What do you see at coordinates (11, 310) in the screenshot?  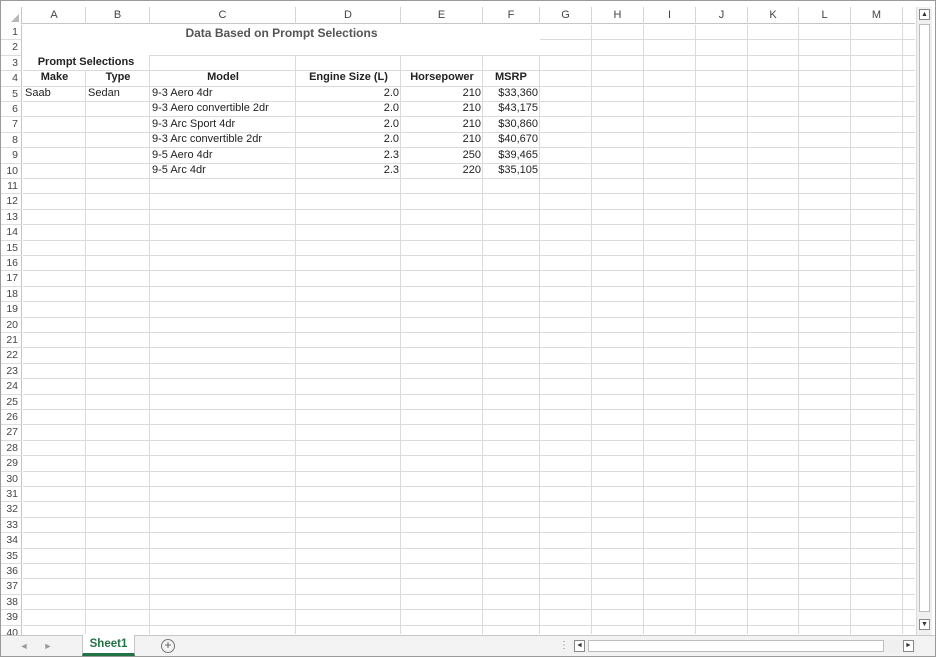 I see `row-header-19: 19` at bounding box center [11, 310].